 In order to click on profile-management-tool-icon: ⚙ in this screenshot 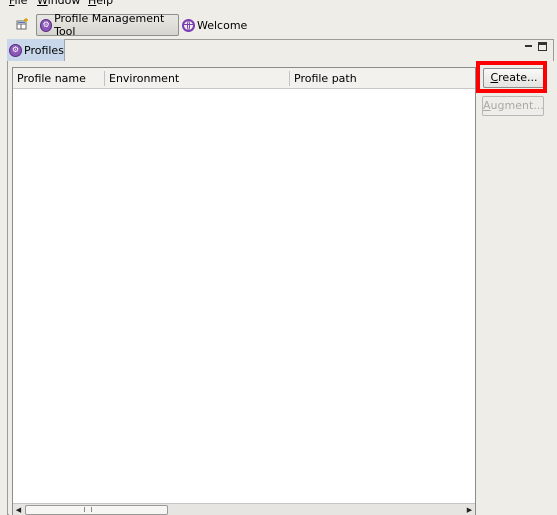, I will do `click(46, 25)`.